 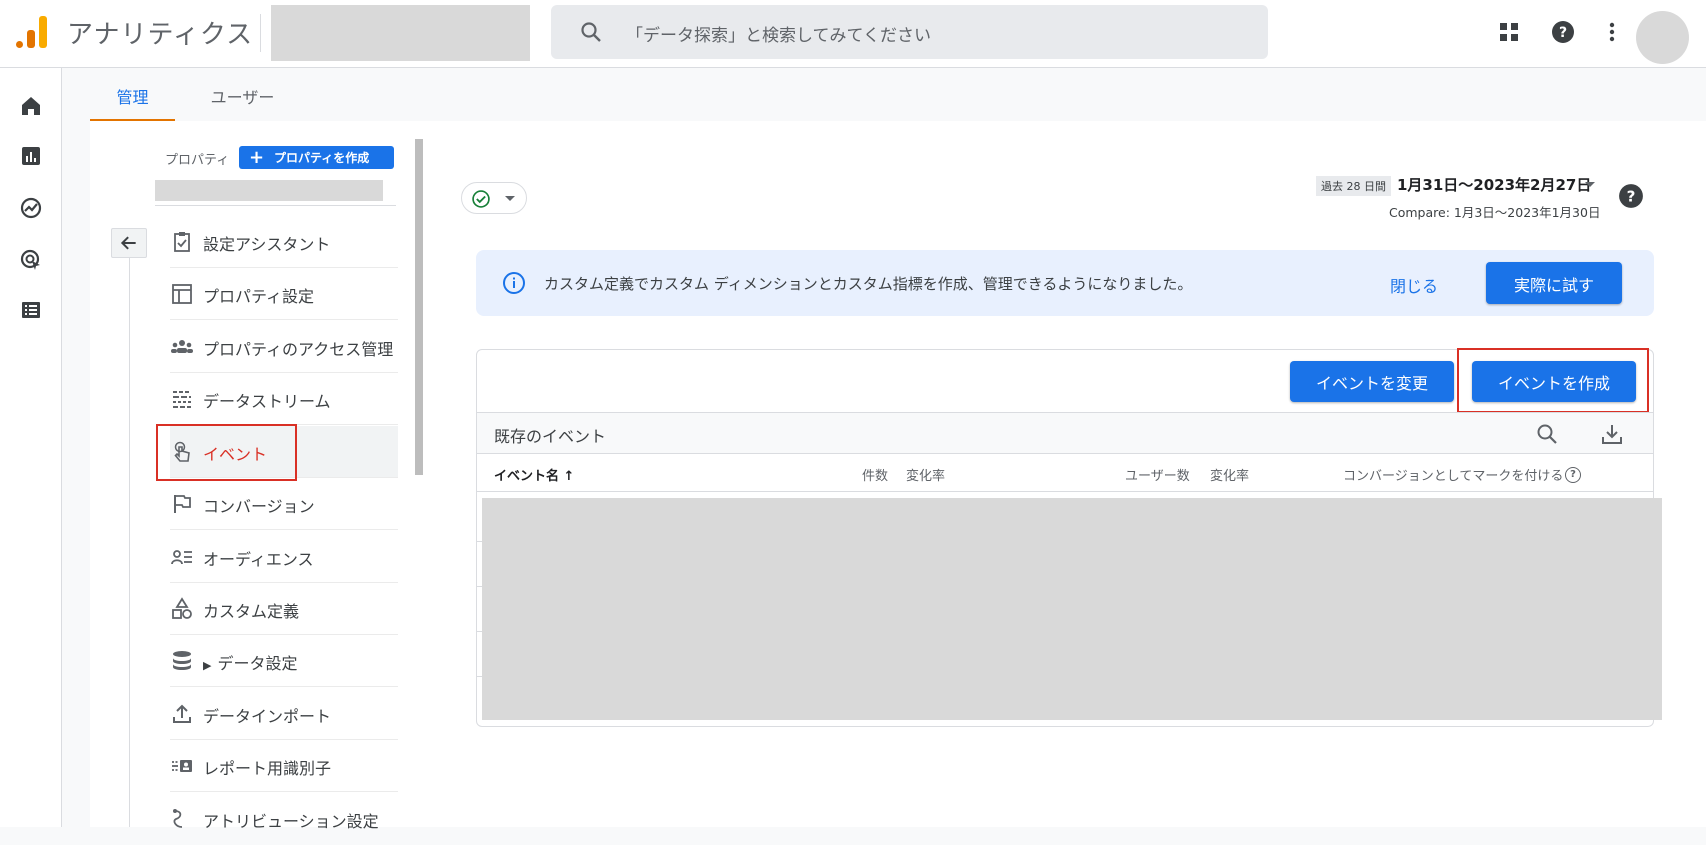 What do you see at coordinates (267, 716) in the screenshot?
I see `nav-item-label: データインポート` at bounding box center [267, 716].